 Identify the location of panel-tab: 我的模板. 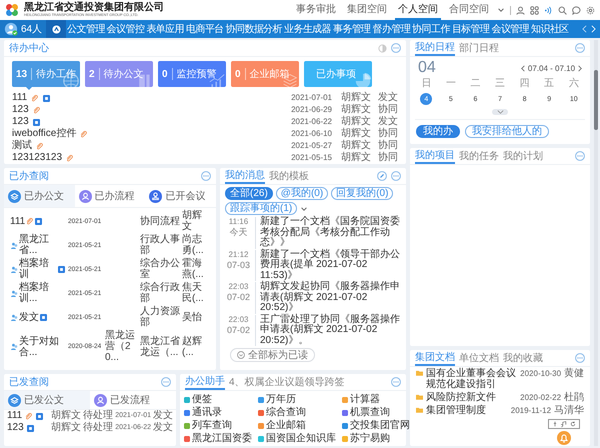
(289, 176).